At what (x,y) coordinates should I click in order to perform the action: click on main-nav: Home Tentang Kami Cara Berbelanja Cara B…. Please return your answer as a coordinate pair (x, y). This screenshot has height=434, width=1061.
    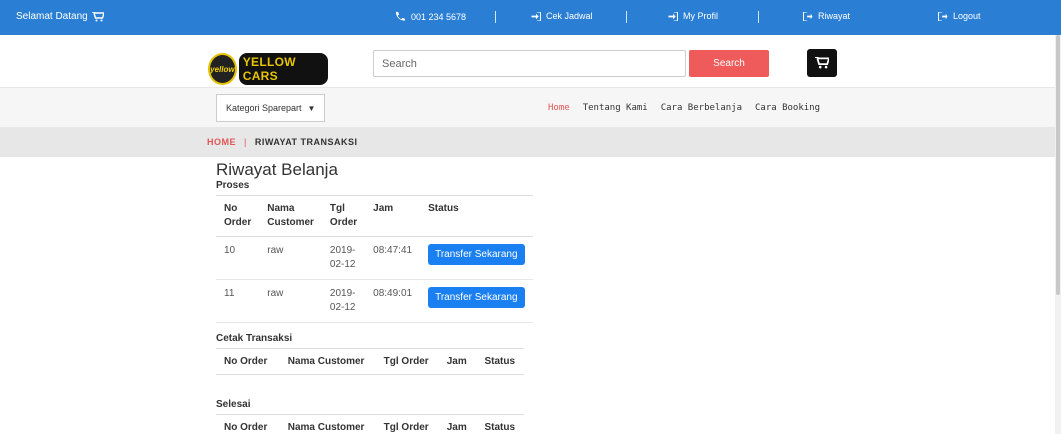
    Looking at the image, I should click on (684, 108).